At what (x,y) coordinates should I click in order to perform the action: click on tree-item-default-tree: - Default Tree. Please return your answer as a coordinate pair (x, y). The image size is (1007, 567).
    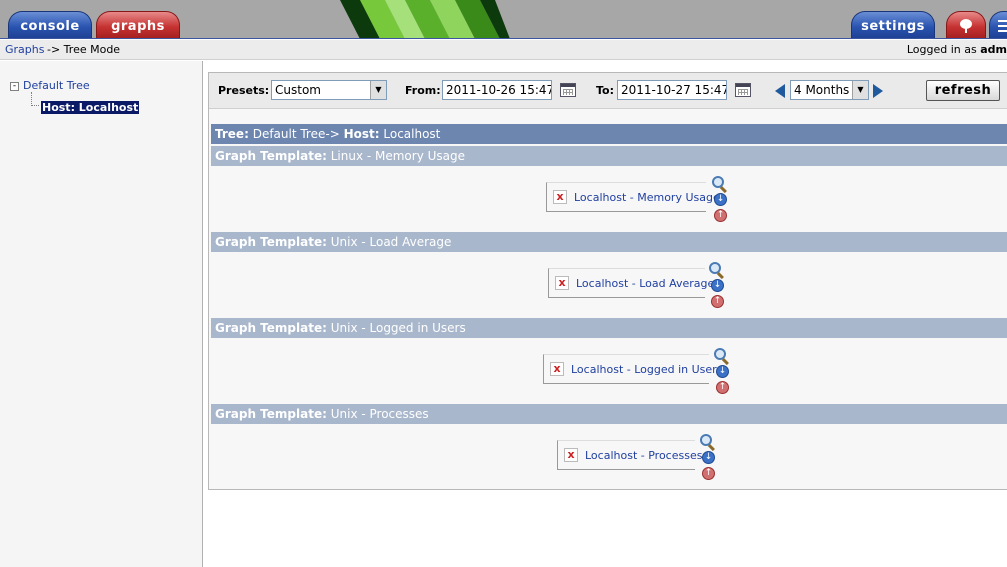
    Looking at the image, I should click on (50, 85).